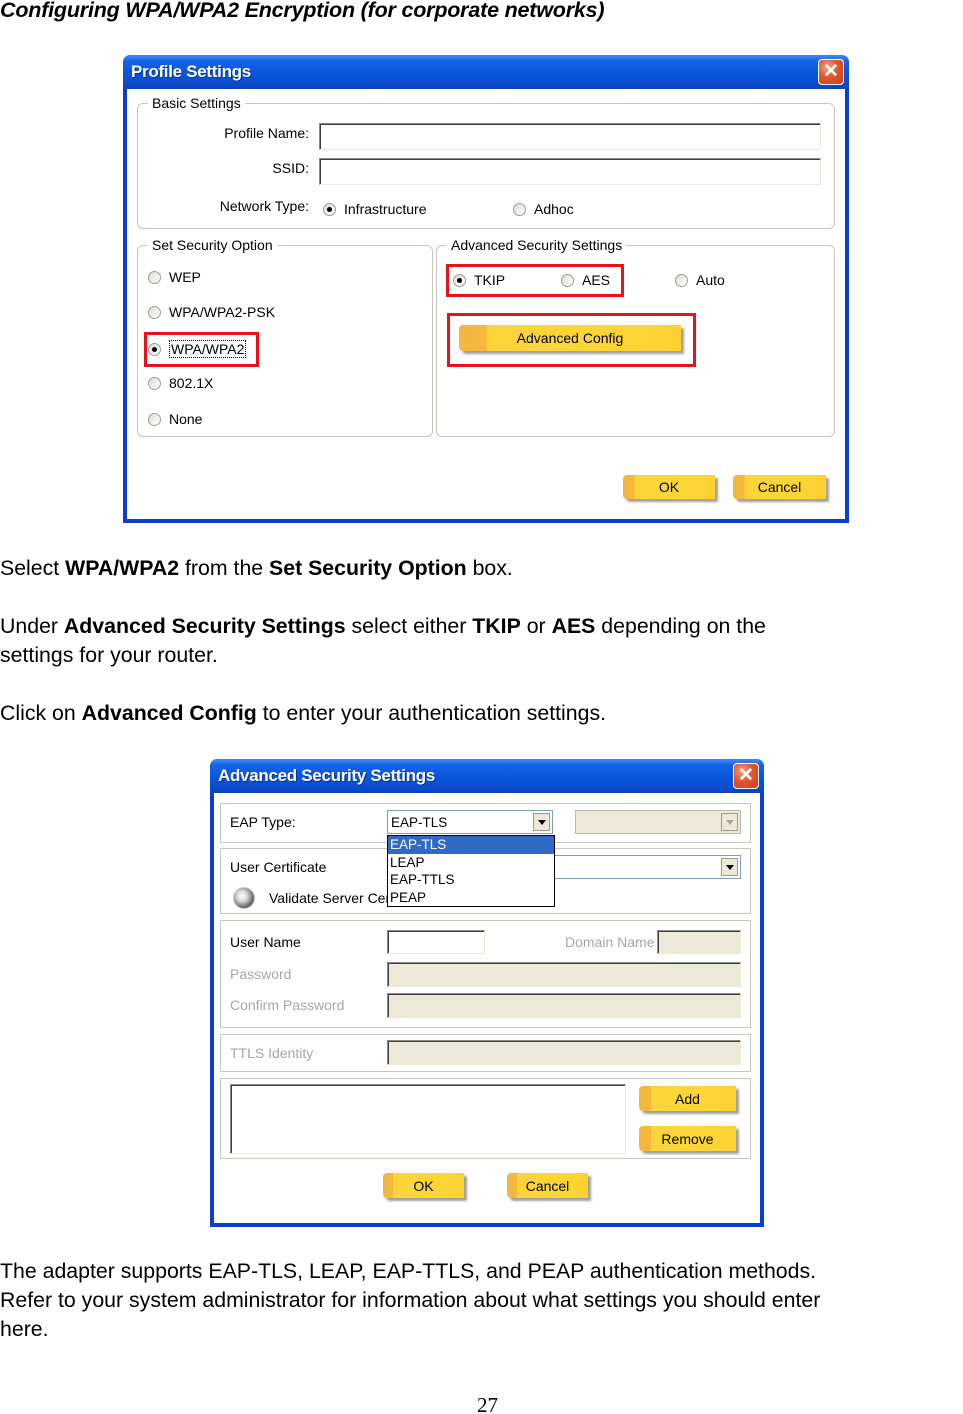  I want to click on advanced-security-legend: Advanced Security Settings, so click(537, 245).